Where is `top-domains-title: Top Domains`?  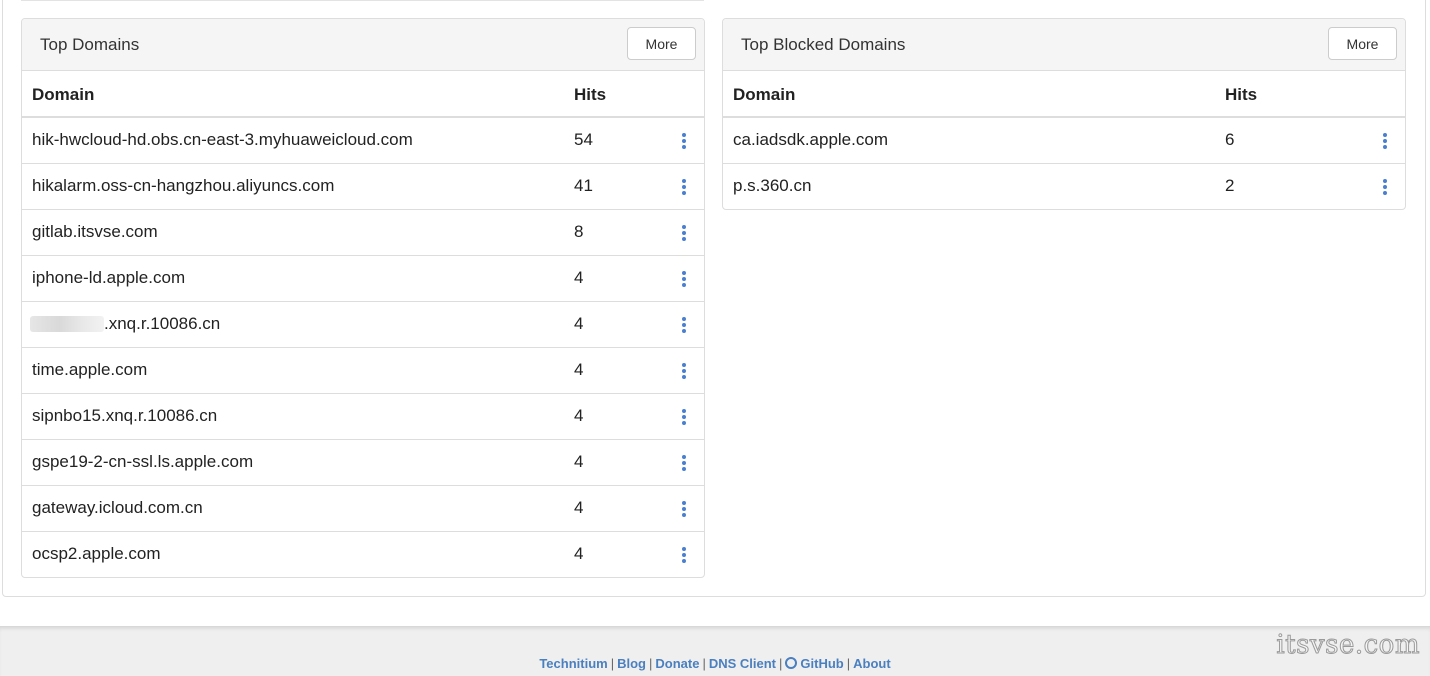 top-domains-title: Top Domains is located at coordinates (90, 44).